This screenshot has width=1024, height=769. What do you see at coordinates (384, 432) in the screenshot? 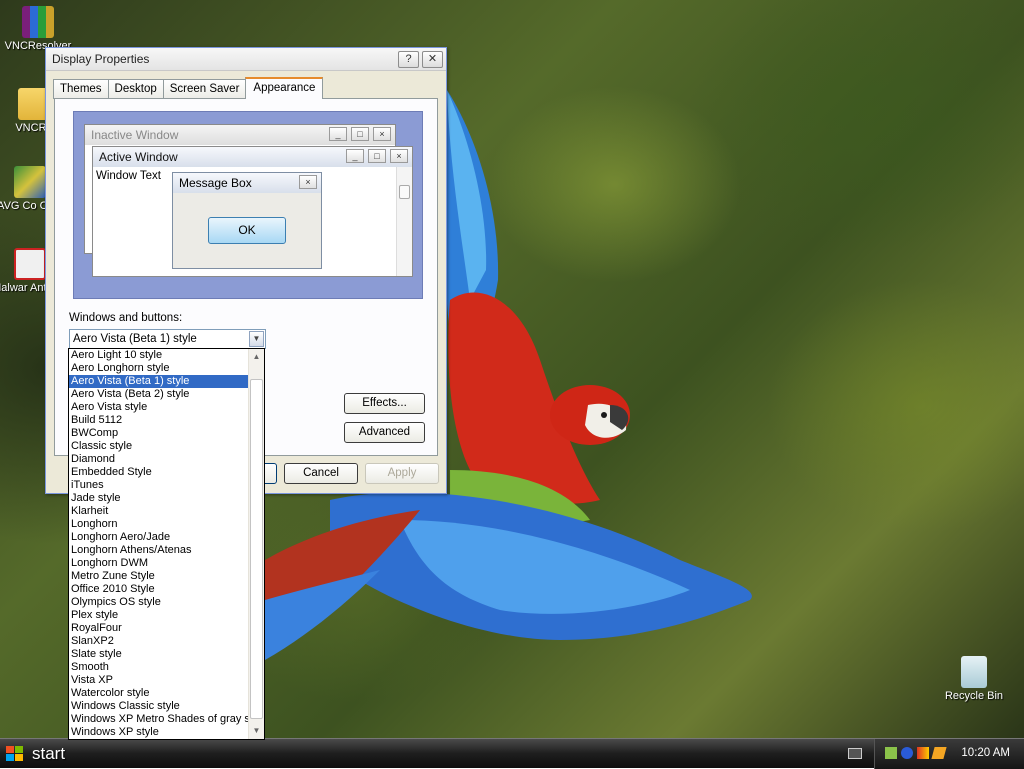
I see `advanced-button: Advanced` at bounding box center [384, 432].